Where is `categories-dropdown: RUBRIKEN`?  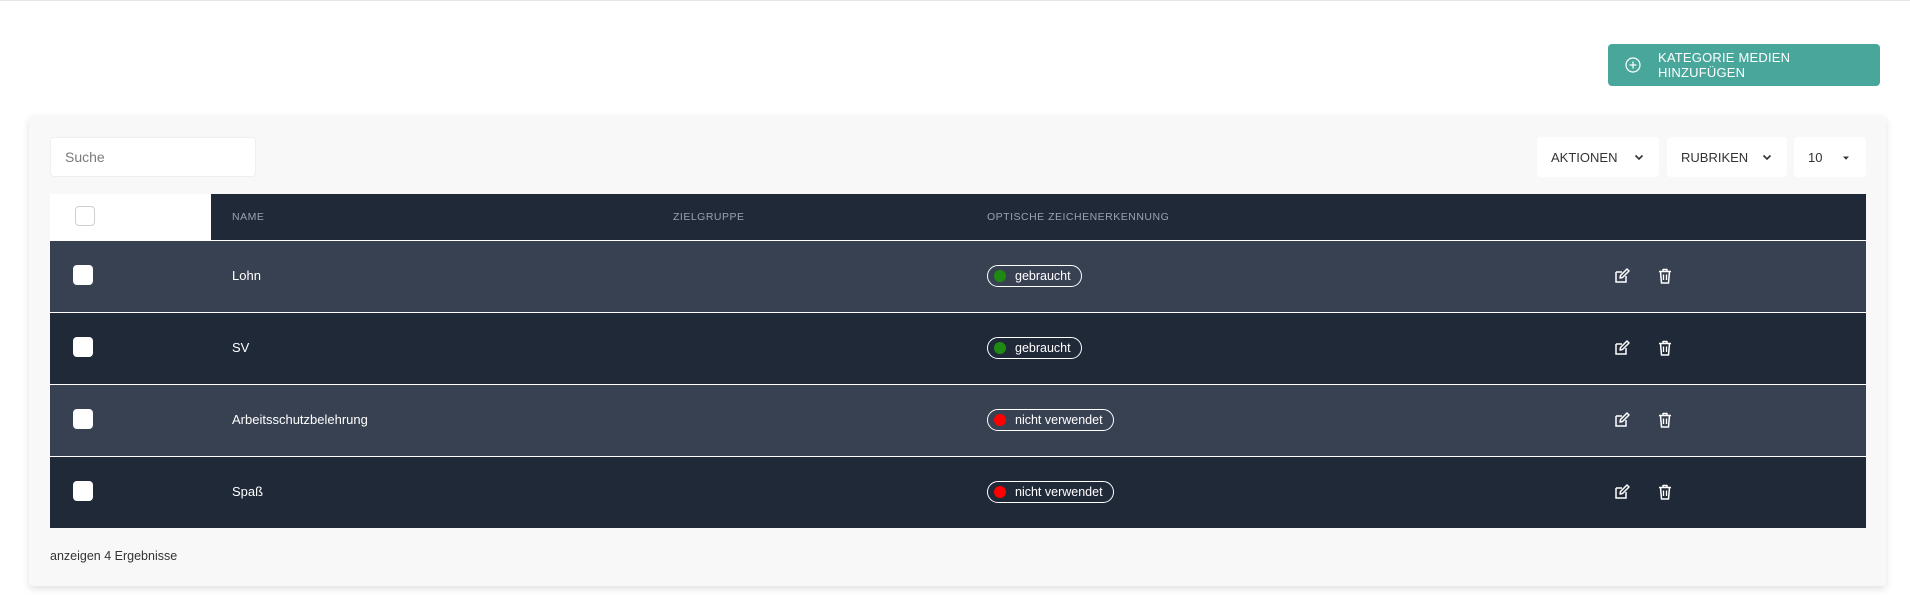
categories-dropdown: RUBRIKEN is located at coordinates (1727, 157).